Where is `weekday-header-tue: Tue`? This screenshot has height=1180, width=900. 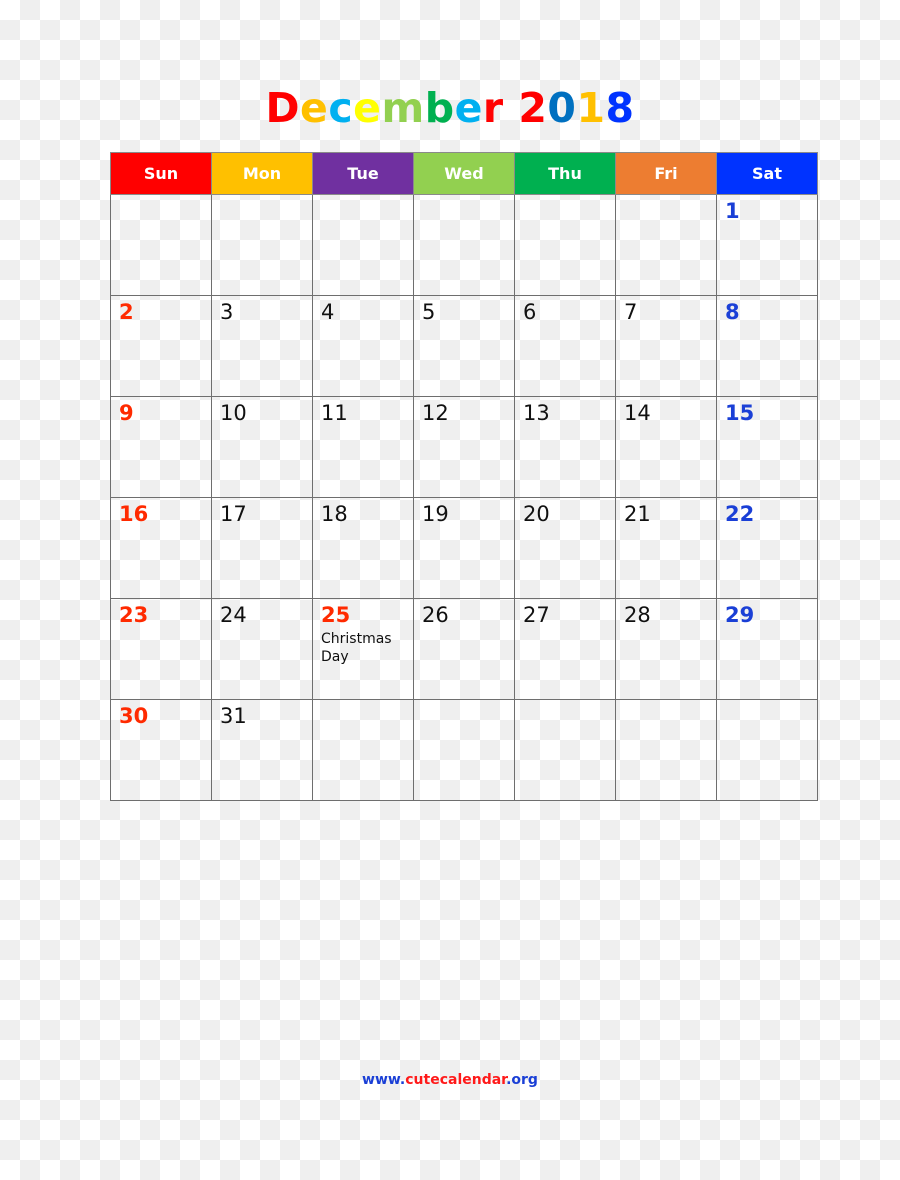
weekday-header-tue: Tue is located at coordinates (363, 173).